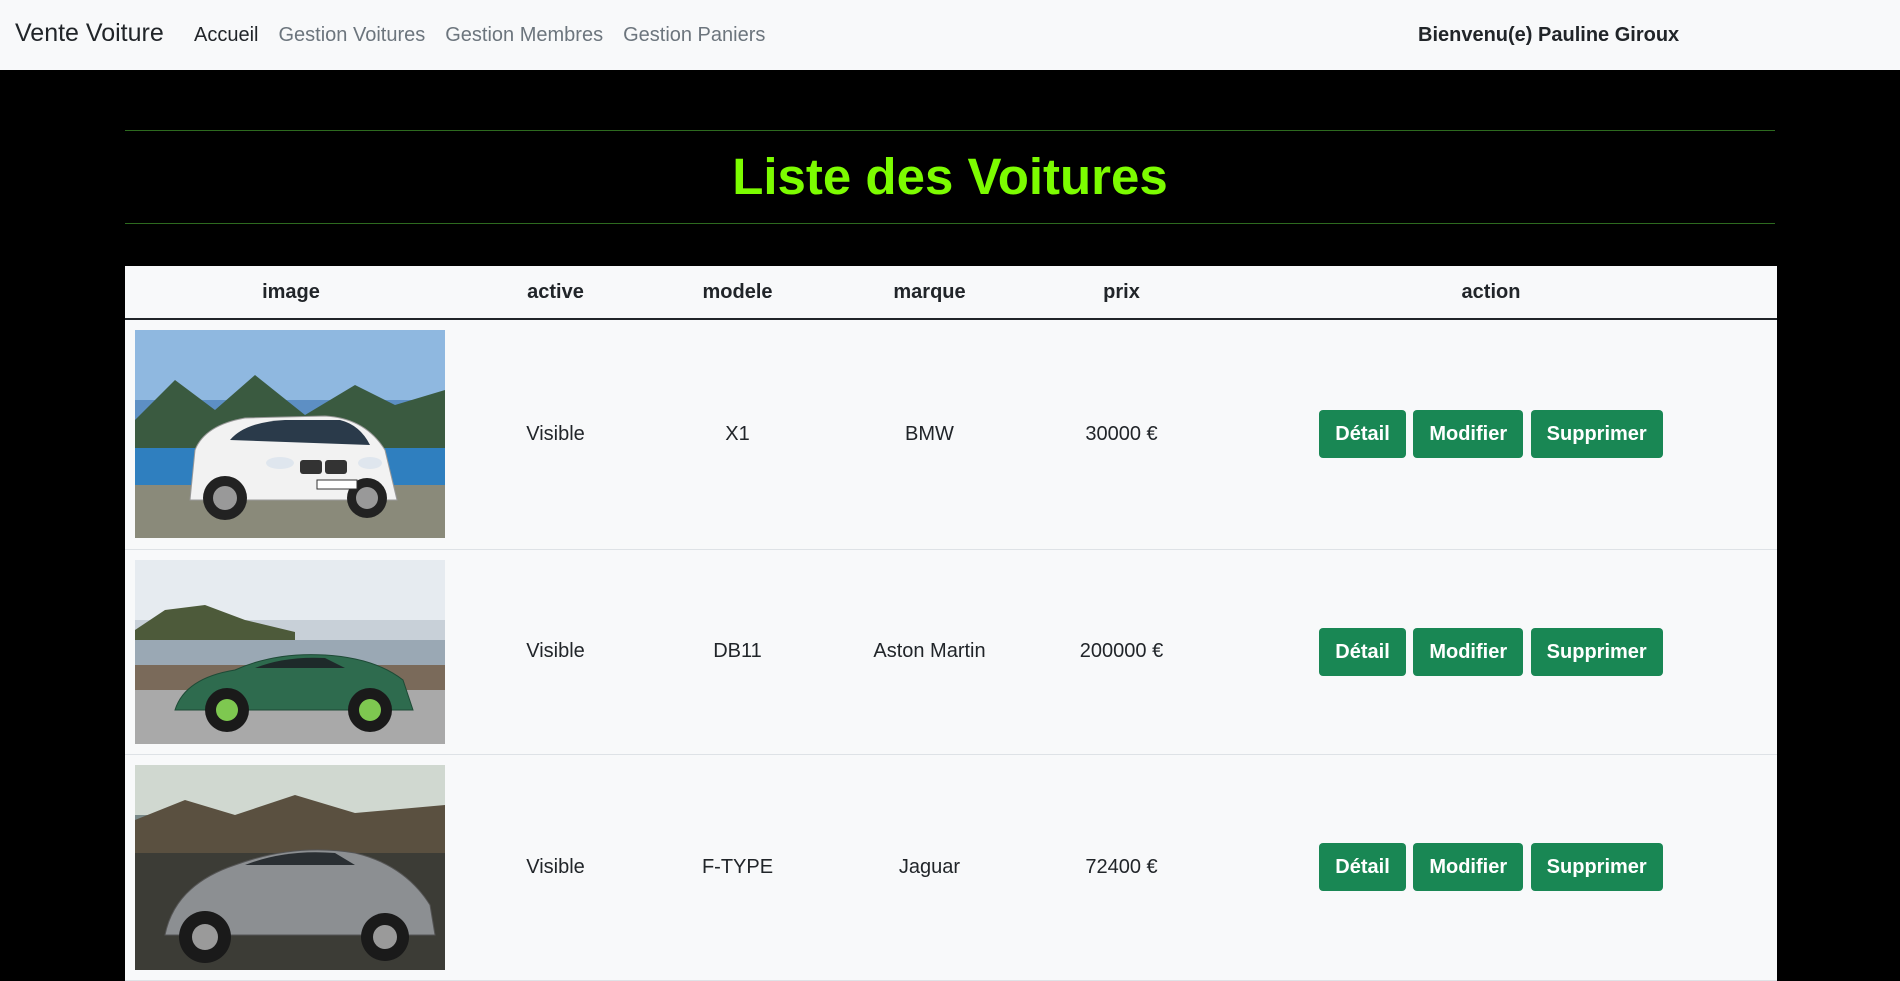 Image resolution: width=1900 pixels, height=981 pixels. Describe the element at coordinates (929, 434) in the screenshot. I see `marque-cell: BMW` at that location.